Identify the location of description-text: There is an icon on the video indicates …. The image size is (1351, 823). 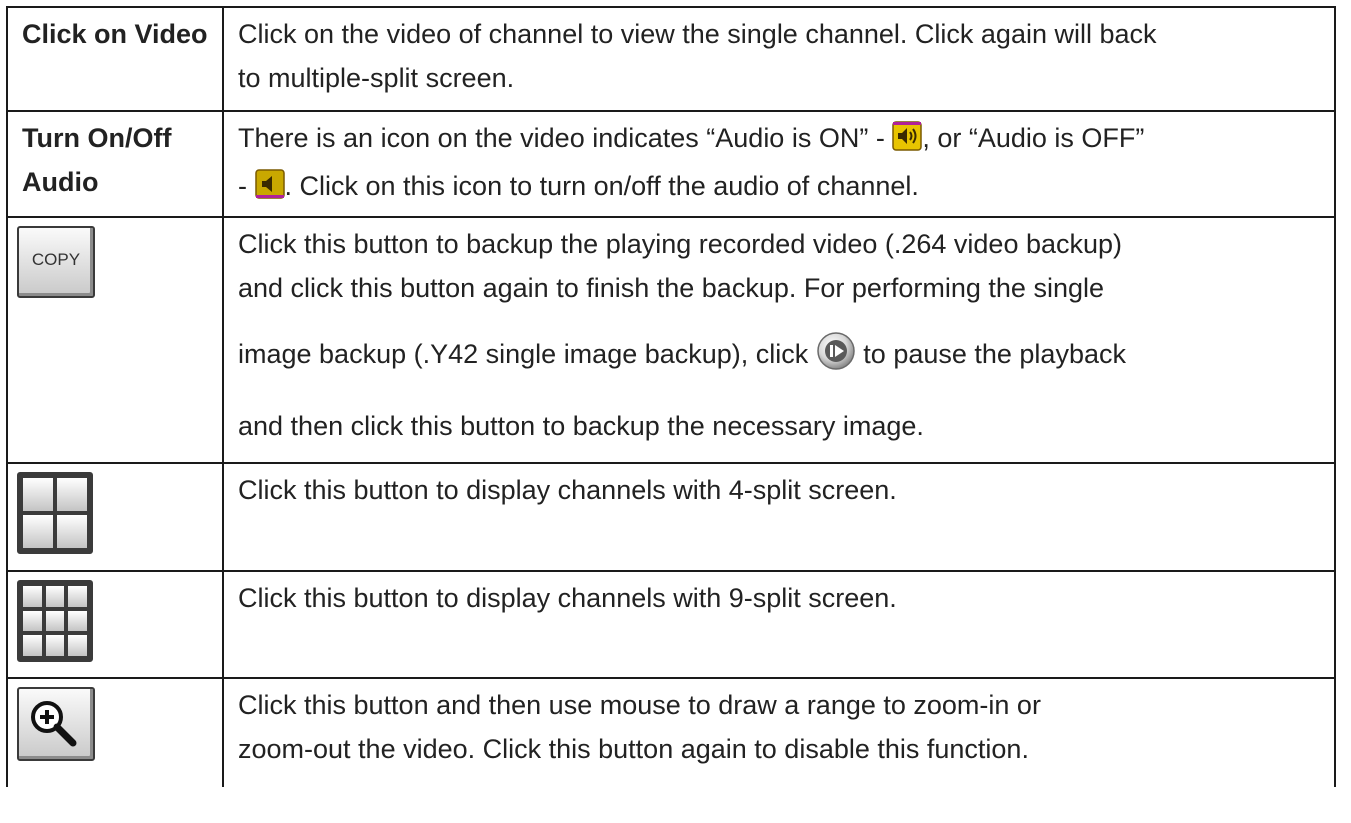
(565, 138).